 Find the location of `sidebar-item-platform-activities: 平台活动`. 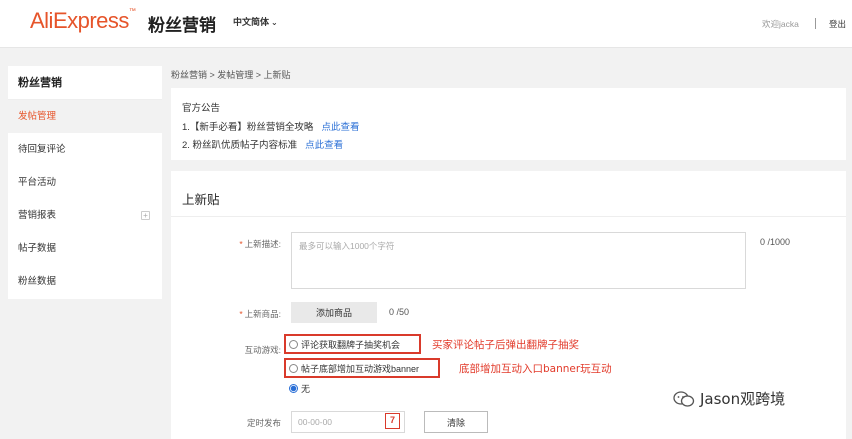

sidebar-item-platform-activities: 平台活动 is located at coordinates (85, 182).